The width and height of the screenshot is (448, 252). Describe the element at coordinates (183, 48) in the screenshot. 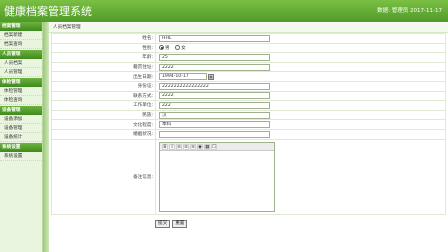

I see `gender-female-label: 女` at that location.